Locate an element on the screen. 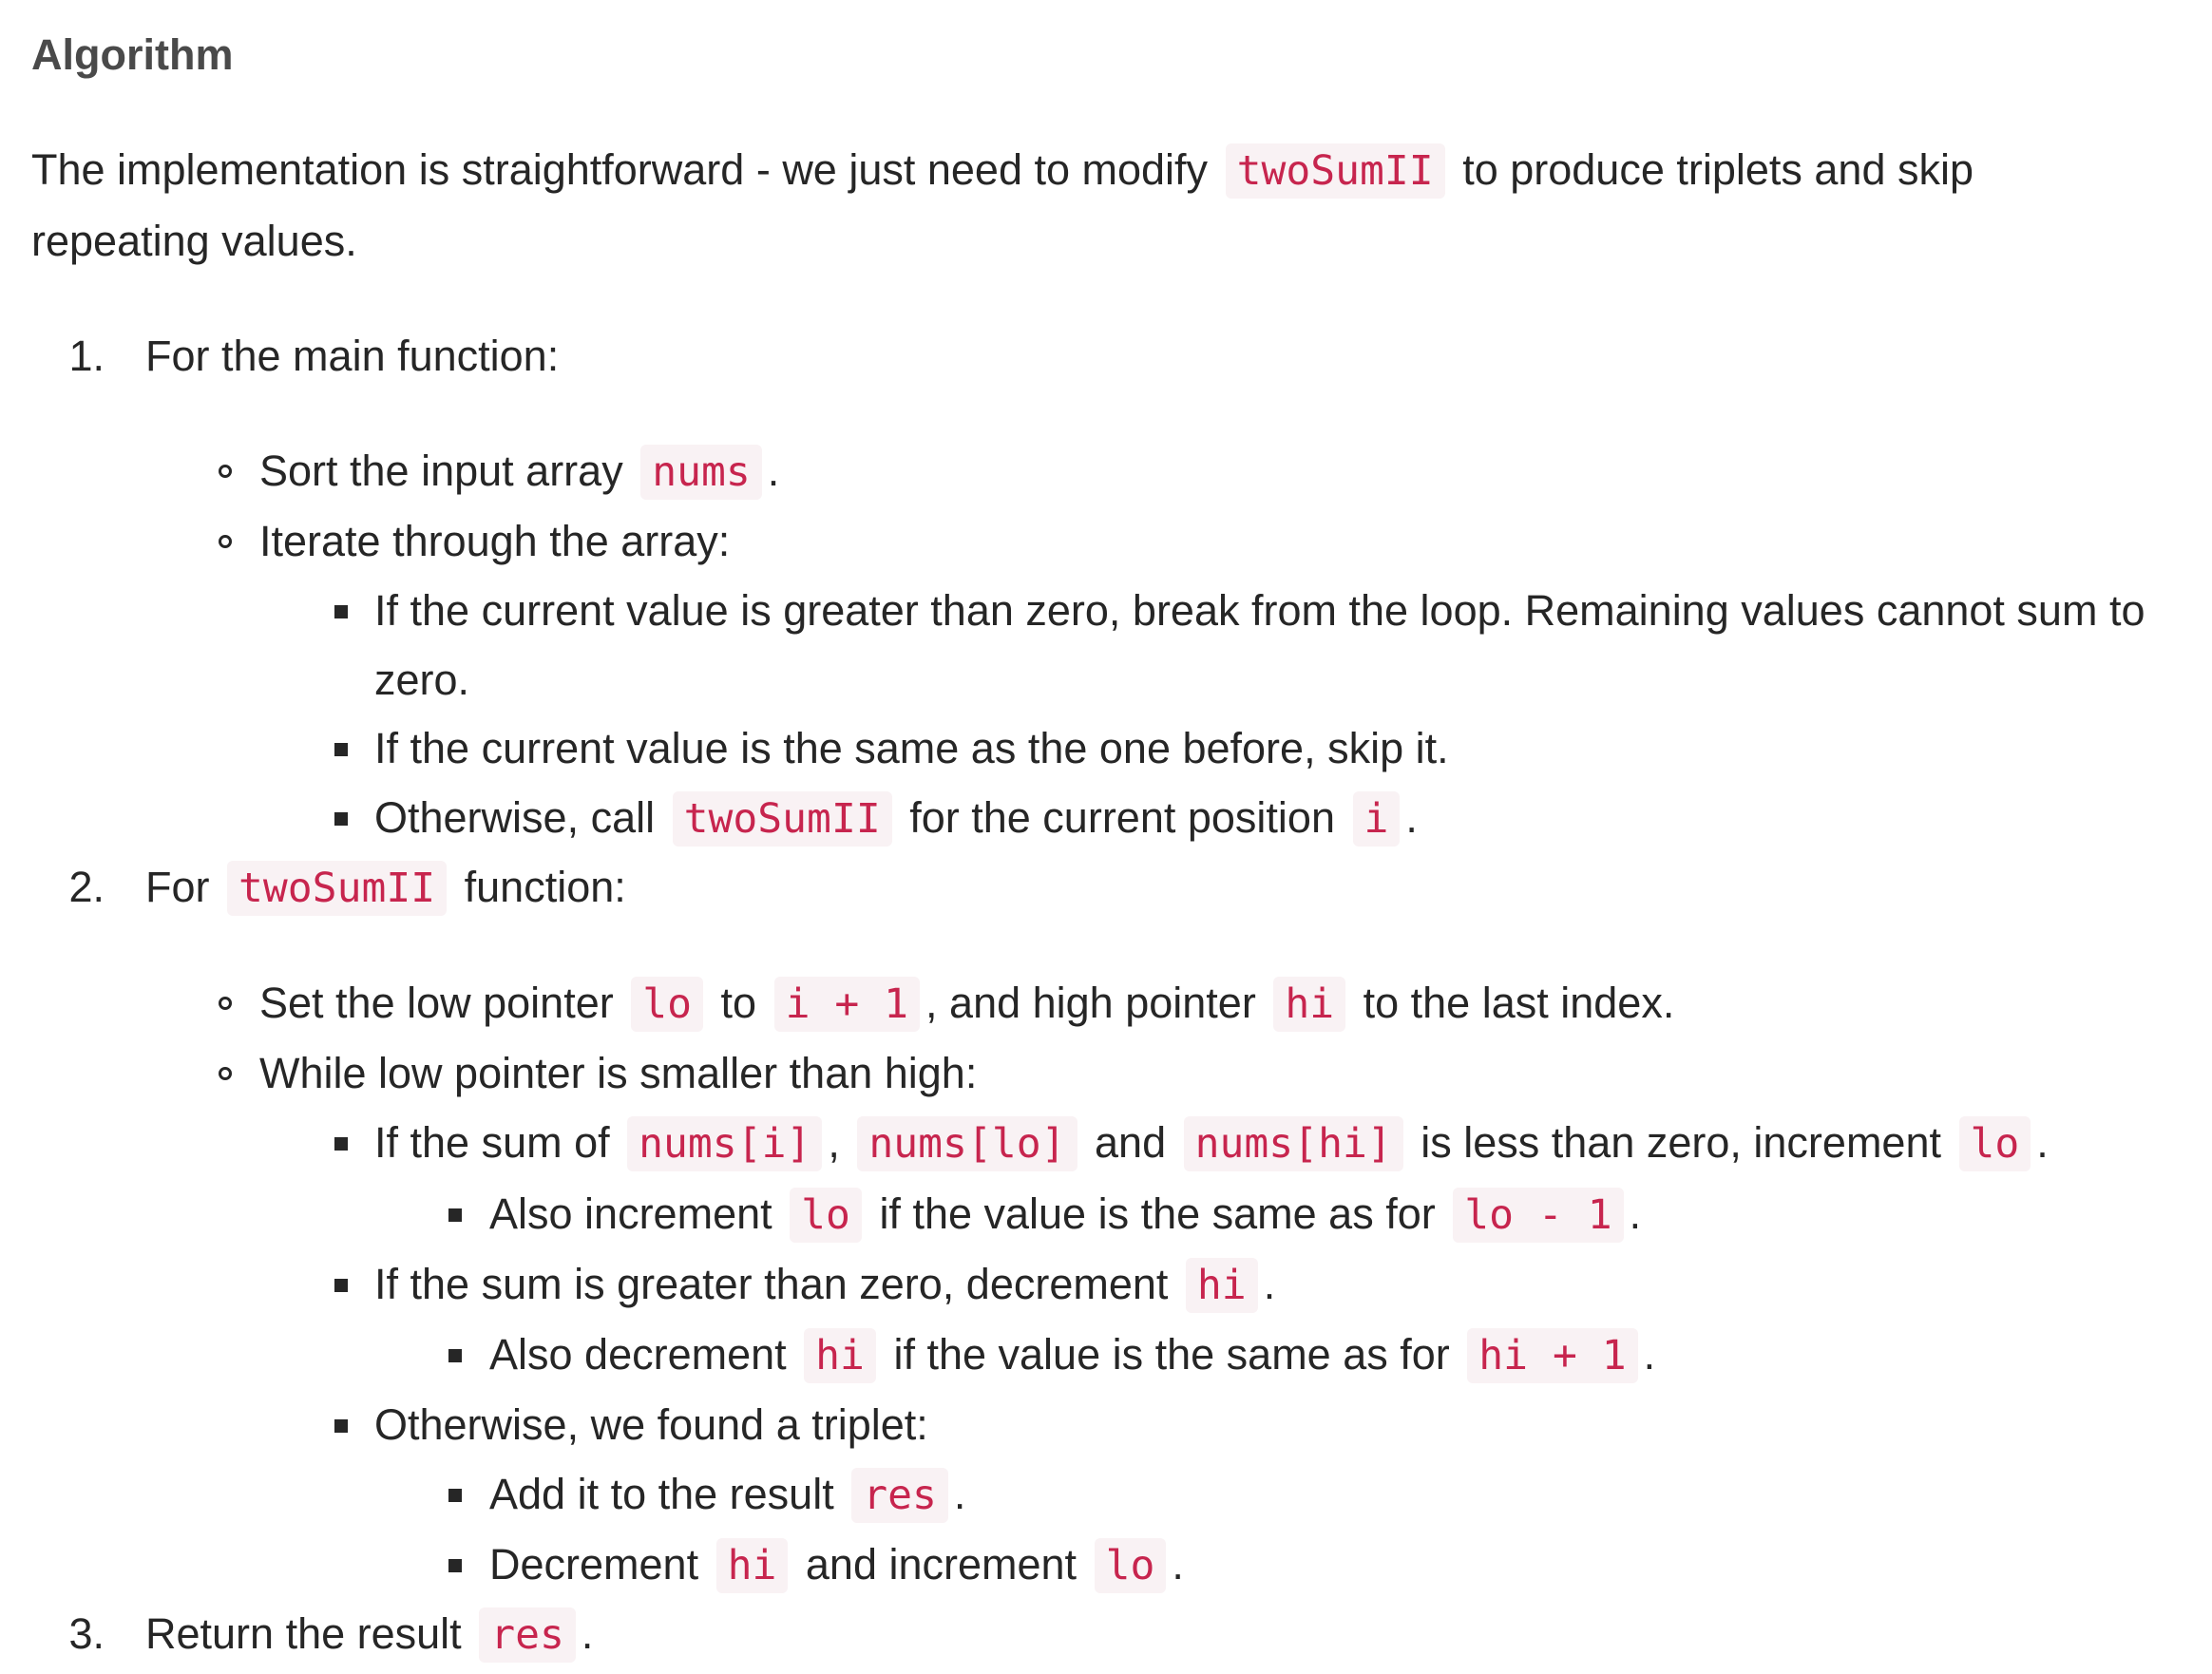  inline-code: i is located at coordinates (1376, 819).